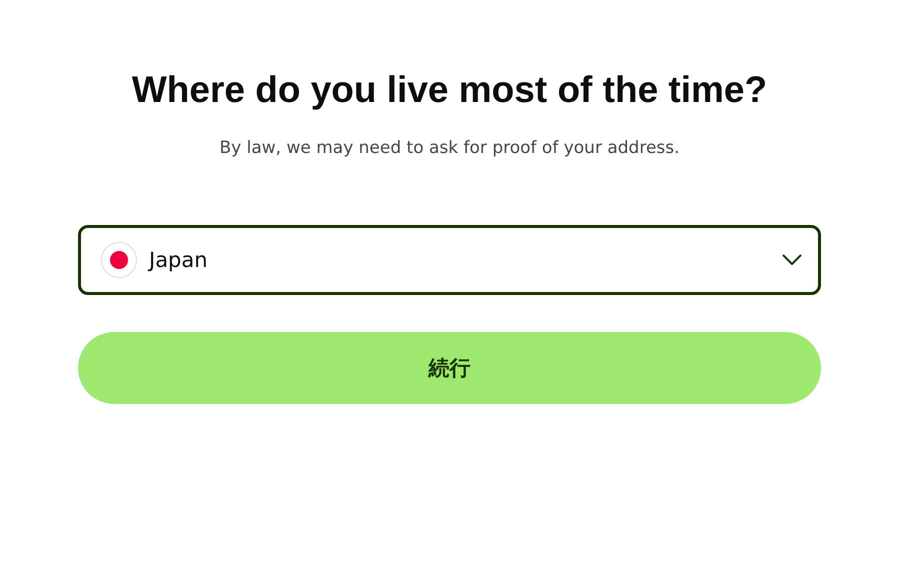  I want to click on page-heading: Where do you live most of the time?, so click(450, 90).